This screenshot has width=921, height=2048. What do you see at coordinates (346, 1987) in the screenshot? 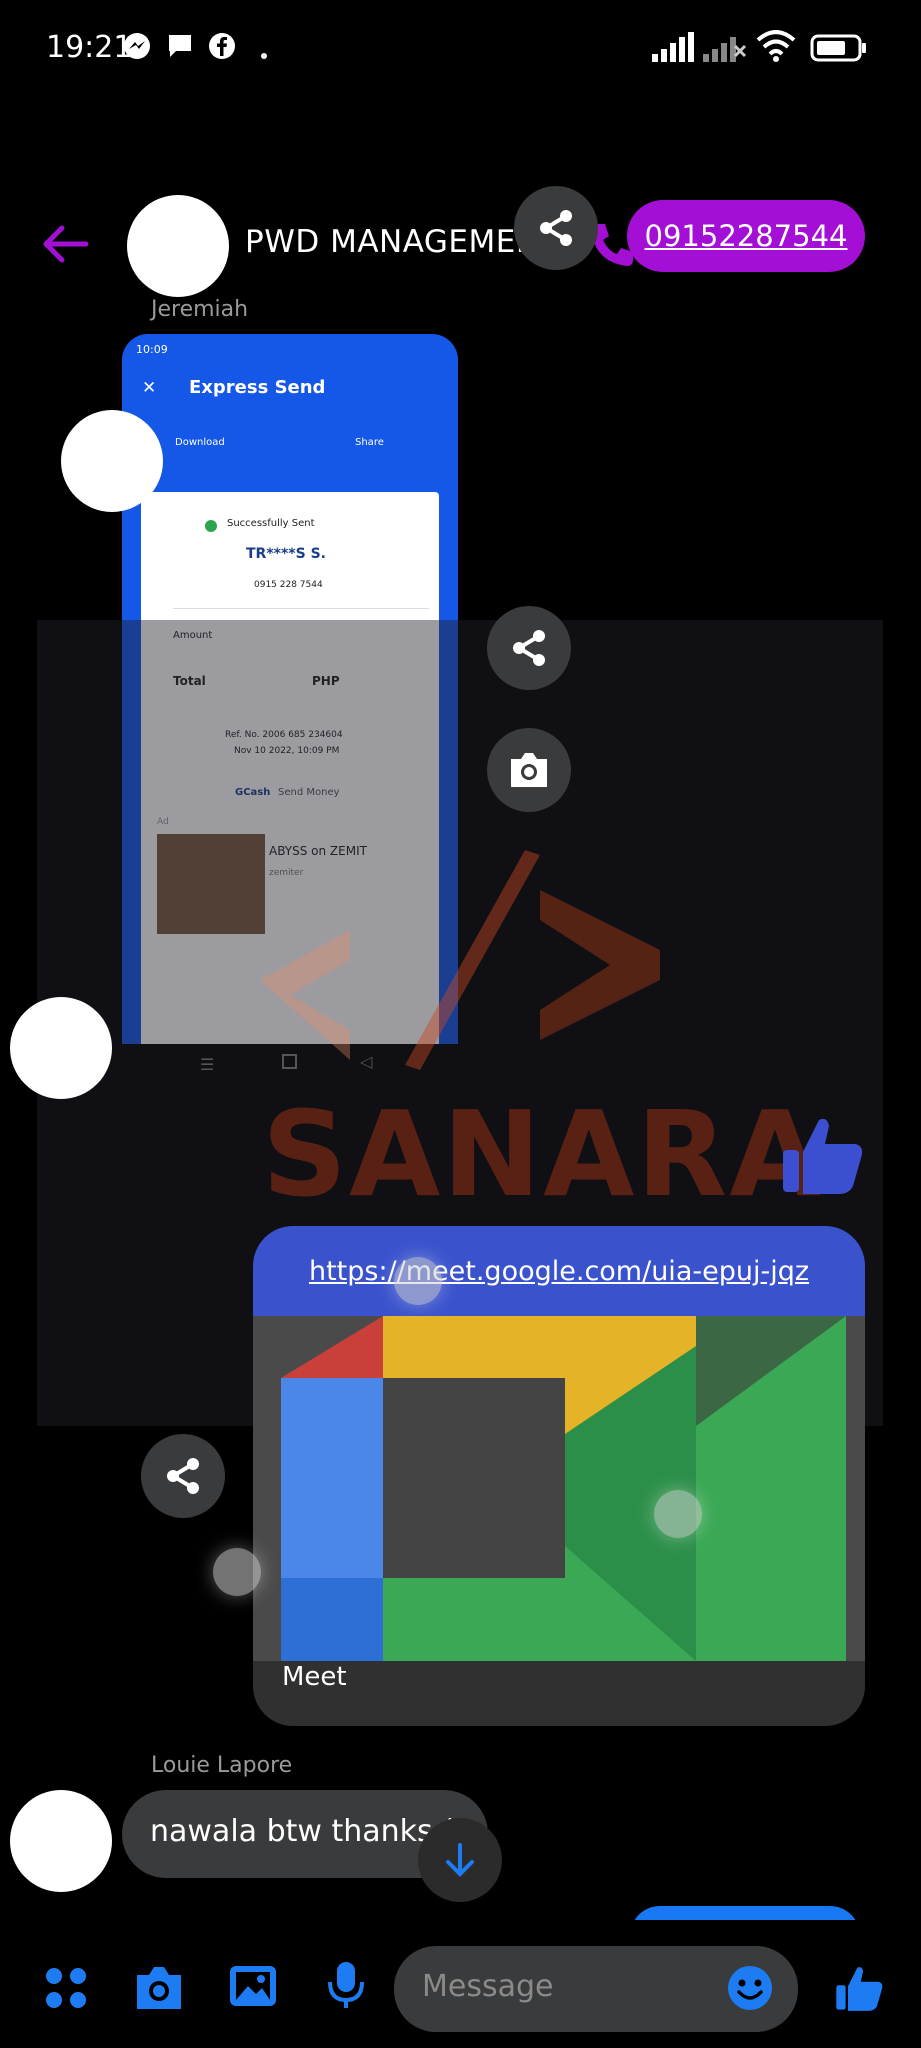
I see `microphone-icon` at bounding box center [346, 1987].